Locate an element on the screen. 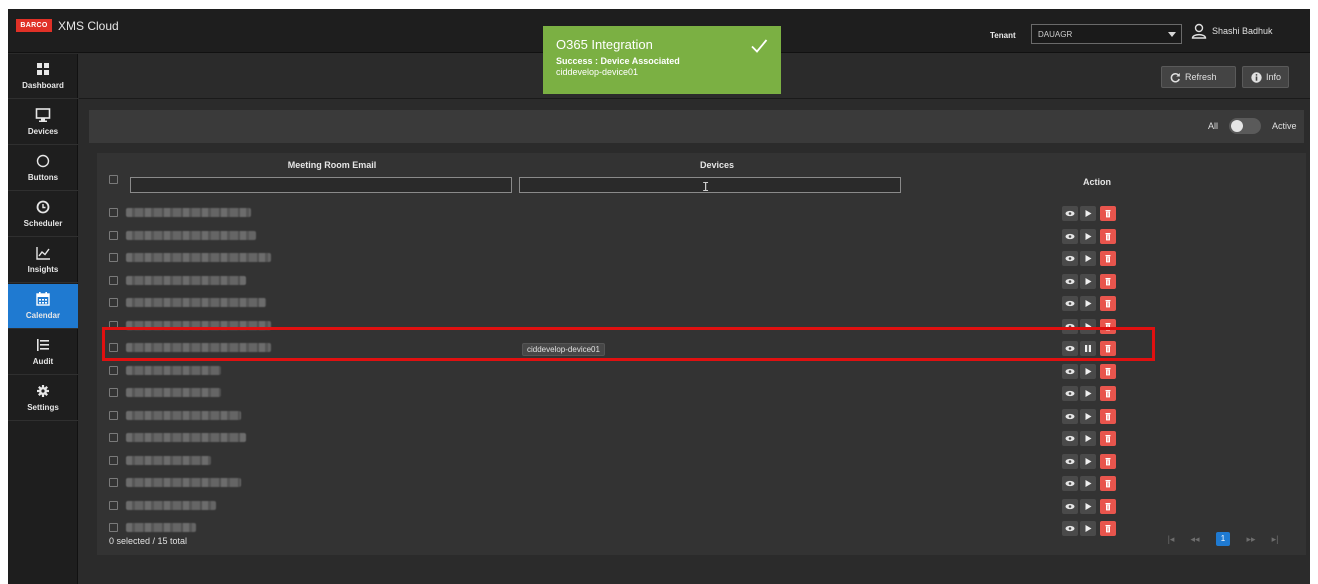 The height and width of the screenshot is (584, 1318). sidebar-item-label: Settings is located at coordinates (43, 407).